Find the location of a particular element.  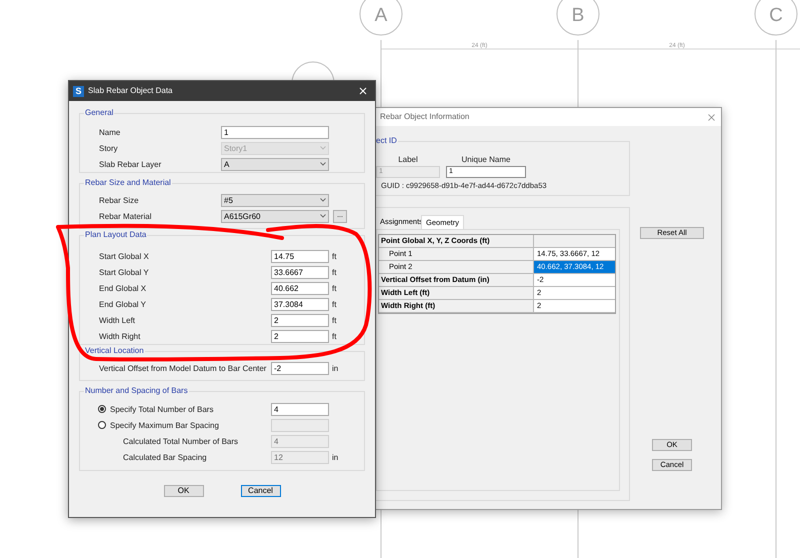

field-label: Name is located at coordinates (110, 132).